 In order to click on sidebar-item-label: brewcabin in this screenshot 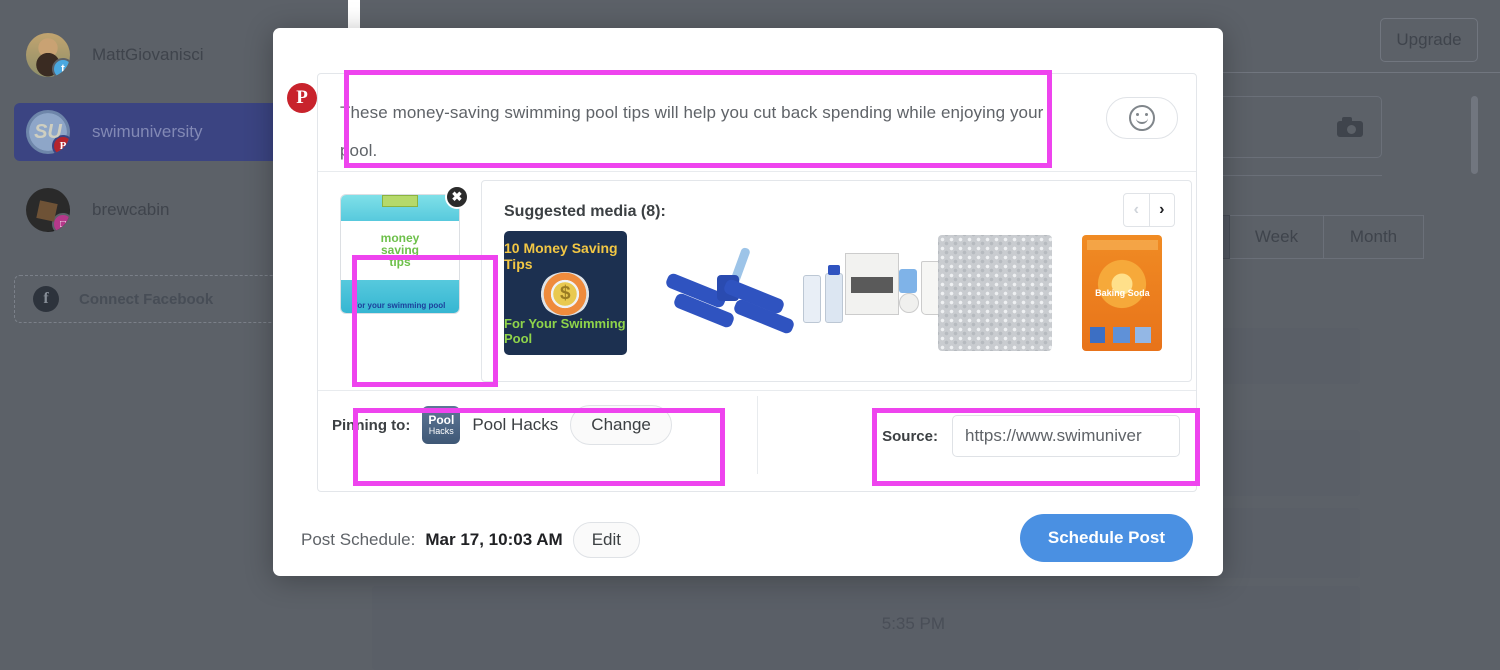, I will do `click(131, 209)`.